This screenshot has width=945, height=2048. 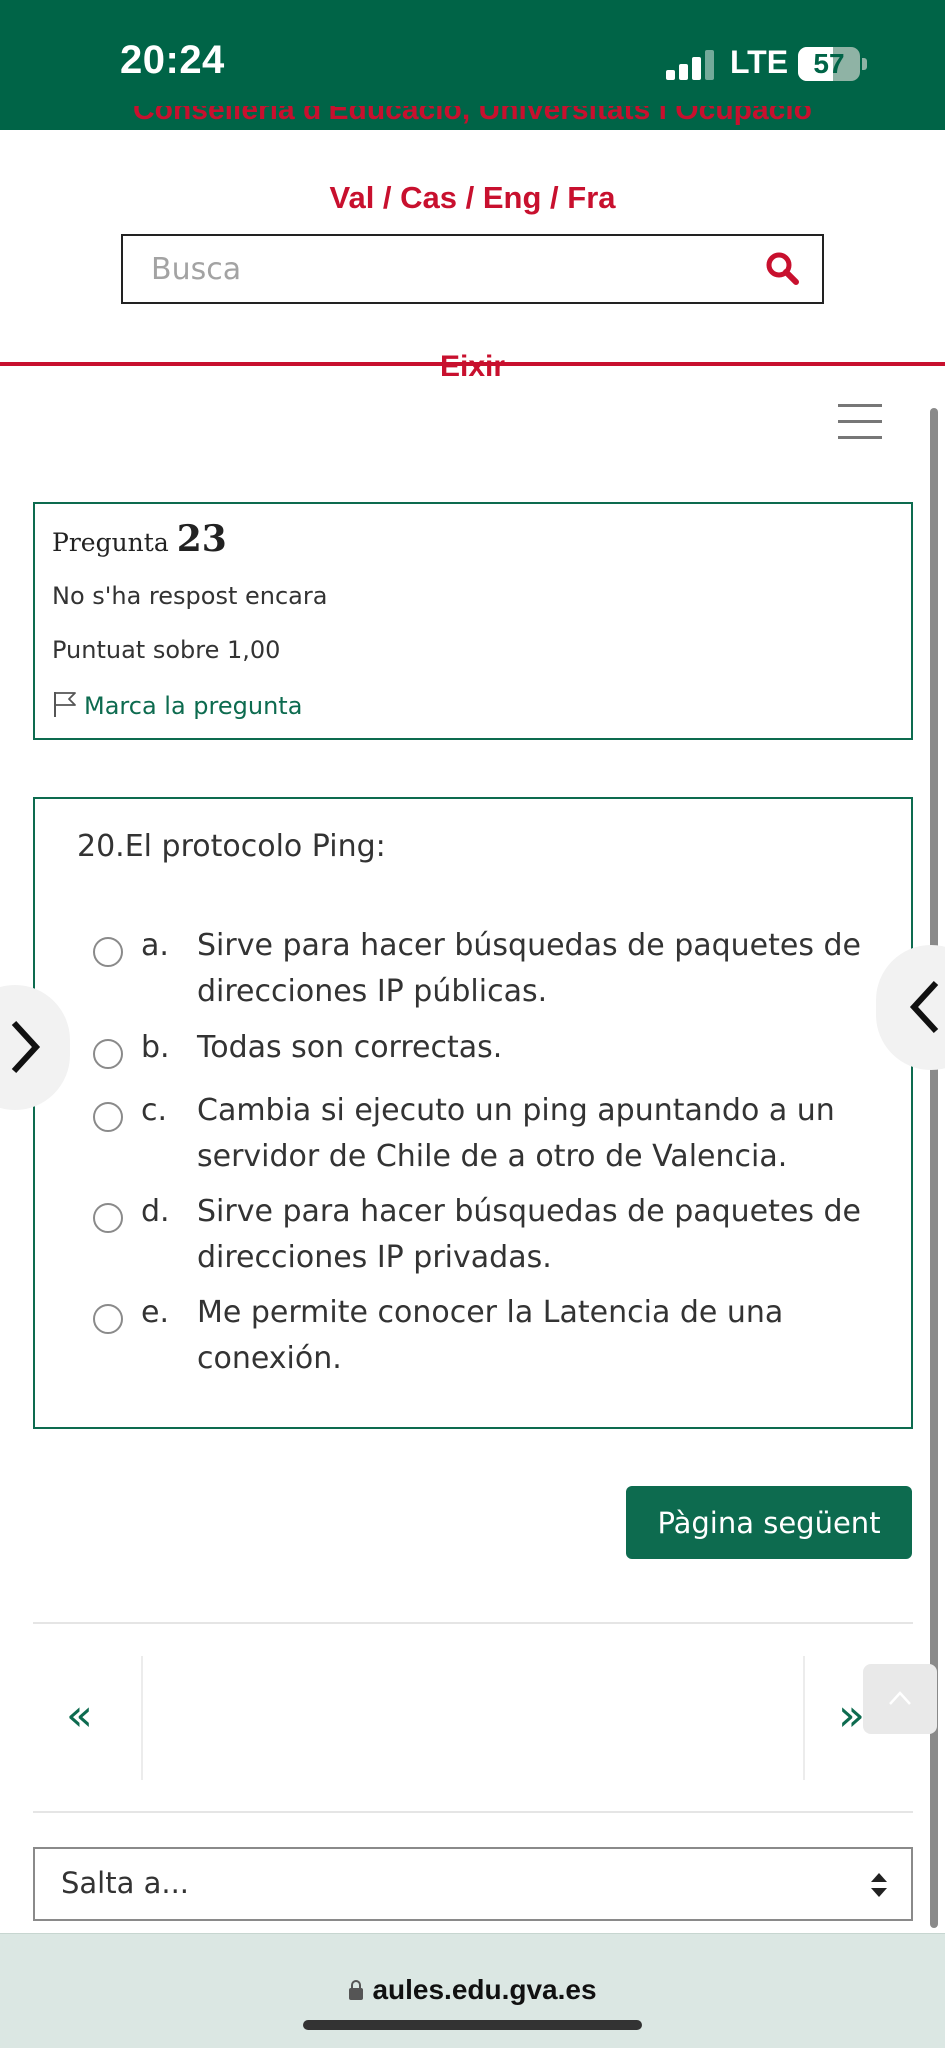 I want to click on answer-text: Todas son correctas., so click(x=350, y=1047).